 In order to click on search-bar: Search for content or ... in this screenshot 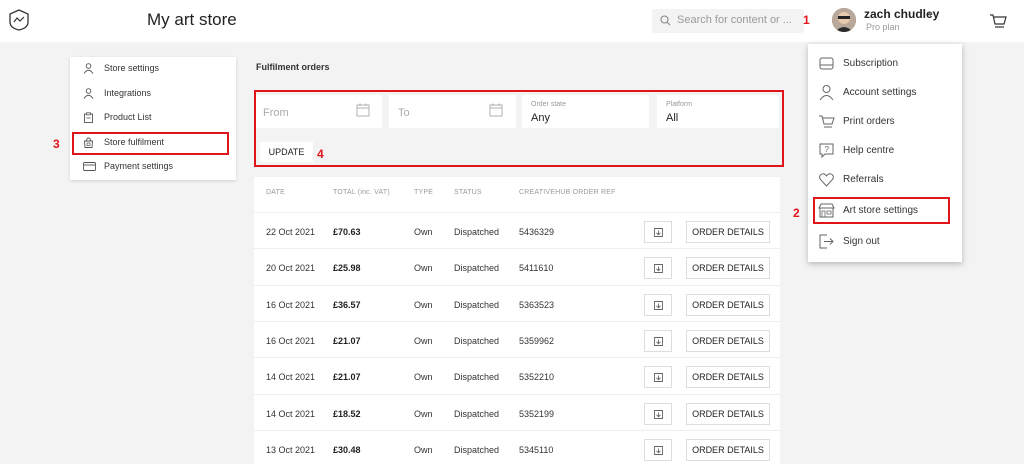, I will do `click(728, 21)`.